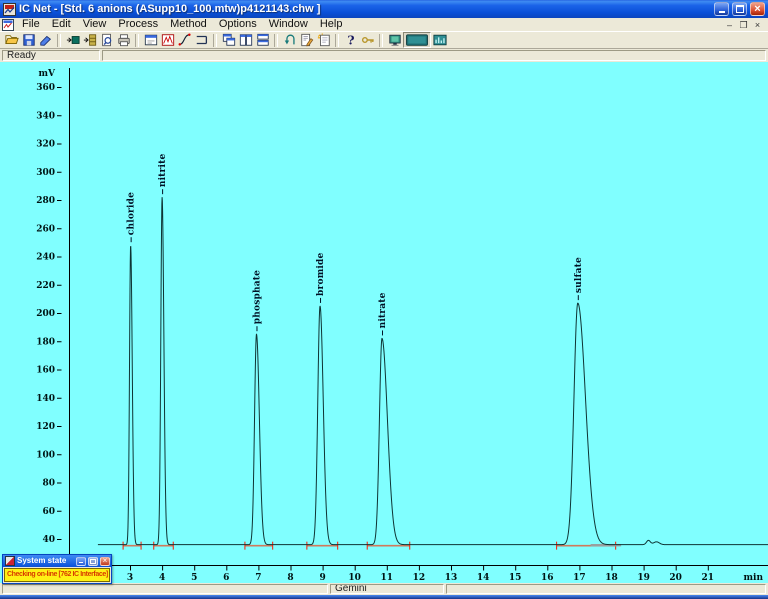 This screenshot has width=768, height=599. I want to click on y-tick-label: 140, so click(45, 399).